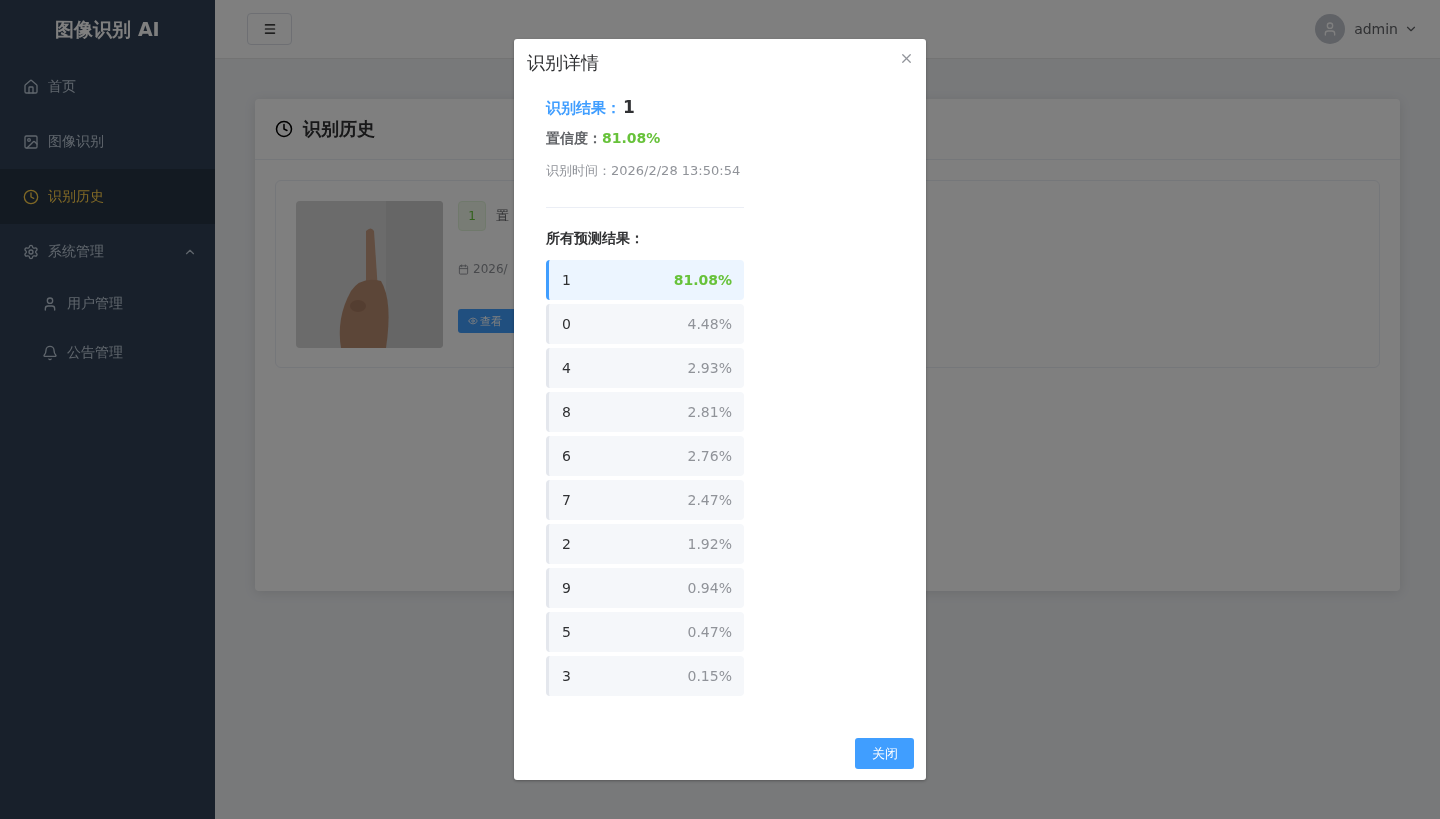 This screenshot has width=1440, height=819. What do you see at coordinates (107, 352) in the screenshot?
I see `sidebar-subitem: 公告管理` at bounding box center [107, 352].